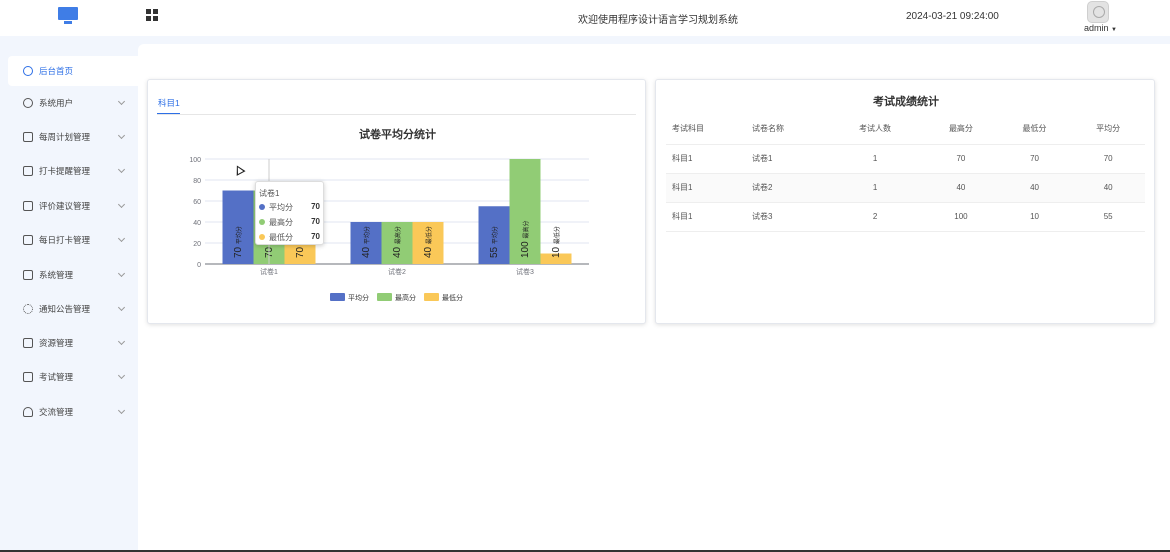 The image size is (1170, 552). I want to click on sidebar-item-daily-checkin: 每日打卡管理, so click(73, 240).